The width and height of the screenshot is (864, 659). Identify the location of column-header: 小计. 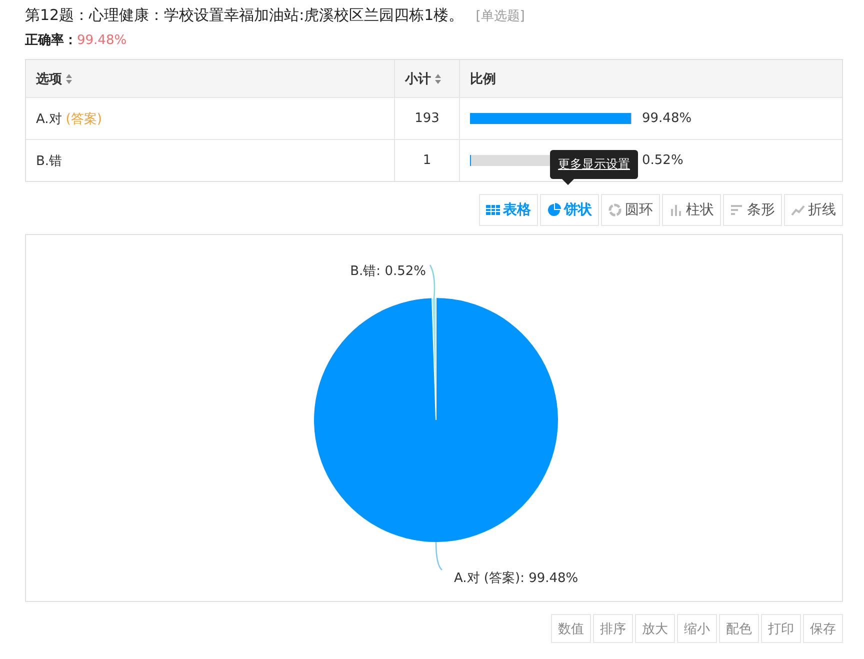
(426, 78).